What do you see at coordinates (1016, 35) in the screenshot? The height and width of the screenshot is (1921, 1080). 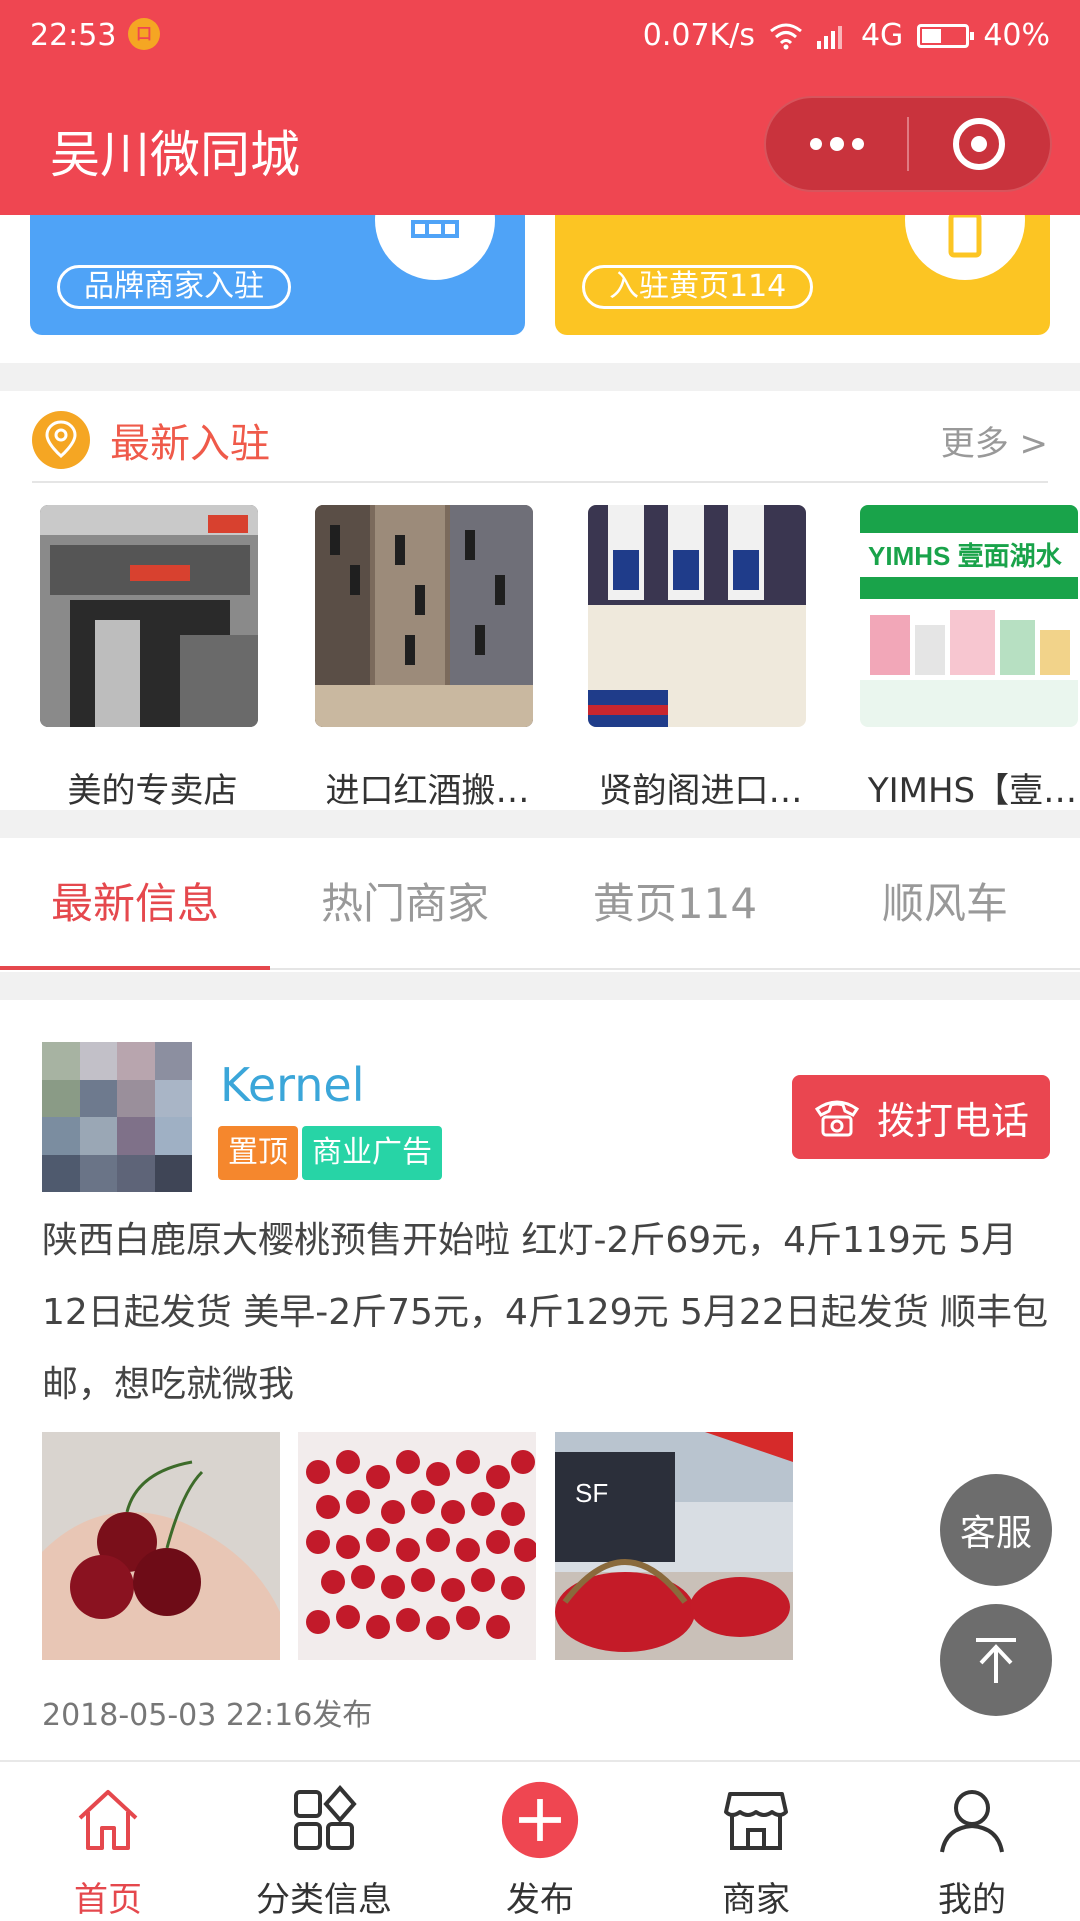 I see `battery-level: 40%` at bounding box center [1016, 35].